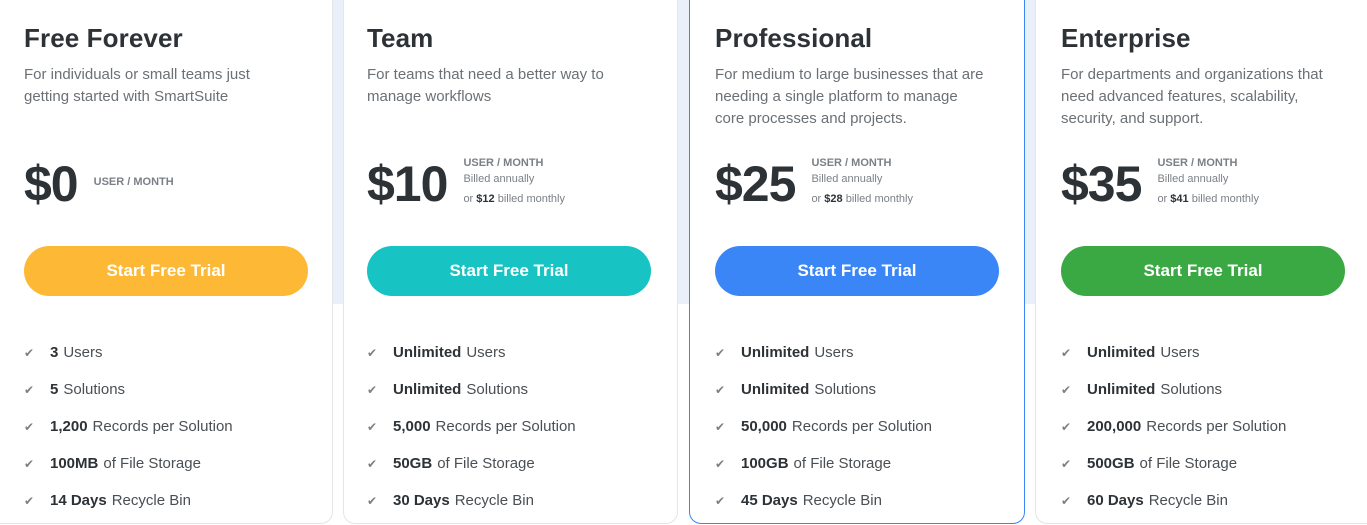 Image resolution: width=1367 pixels, height=525 pixels. Describe the element at coordinates (128, 389) in the screenshot. I see `feature-item: ✔ 5 Solutions` at that location.